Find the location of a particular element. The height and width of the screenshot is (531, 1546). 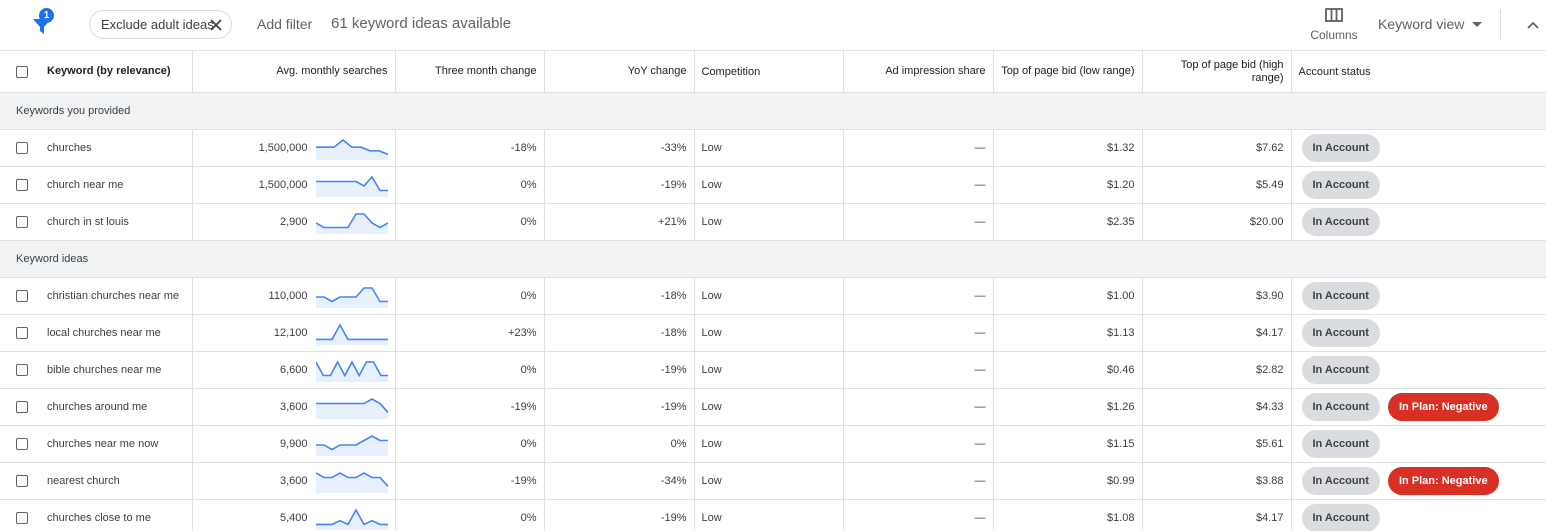

header-bid-low: Top of page bid (low range) is located at coordinates (1067, 71).